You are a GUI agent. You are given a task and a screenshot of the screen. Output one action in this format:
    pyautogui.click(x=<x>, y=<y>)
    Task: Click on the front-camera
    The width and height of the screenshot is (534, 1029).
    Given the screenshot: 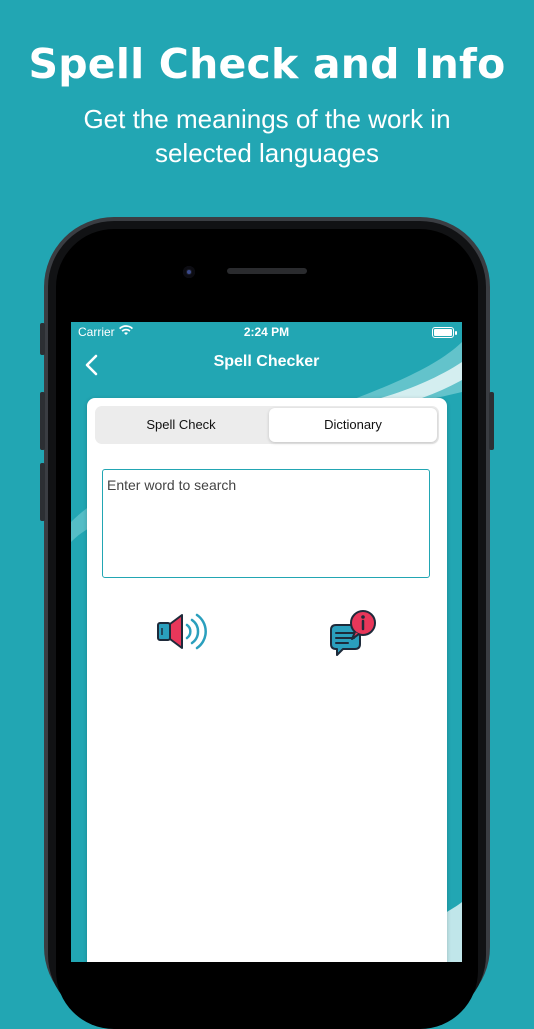 What is the action you would take?
    pyautogui.click(x=189, y=272)
    